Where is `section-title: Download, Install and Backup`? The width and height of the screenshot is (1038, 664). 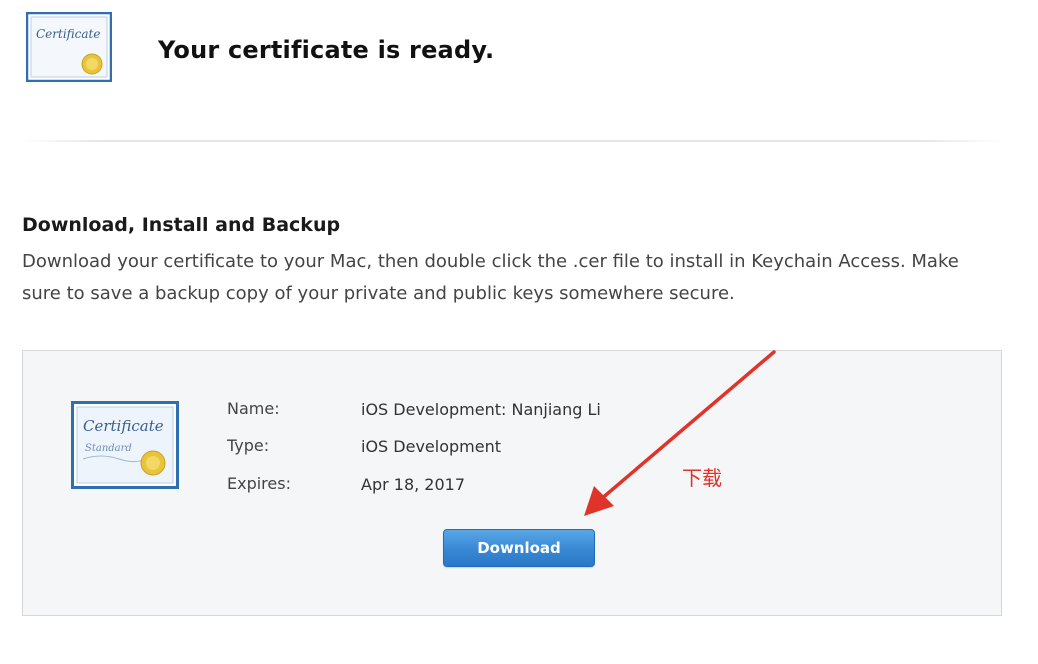
section-title: Download, Install and Backup is located at coordinates (181, 225).